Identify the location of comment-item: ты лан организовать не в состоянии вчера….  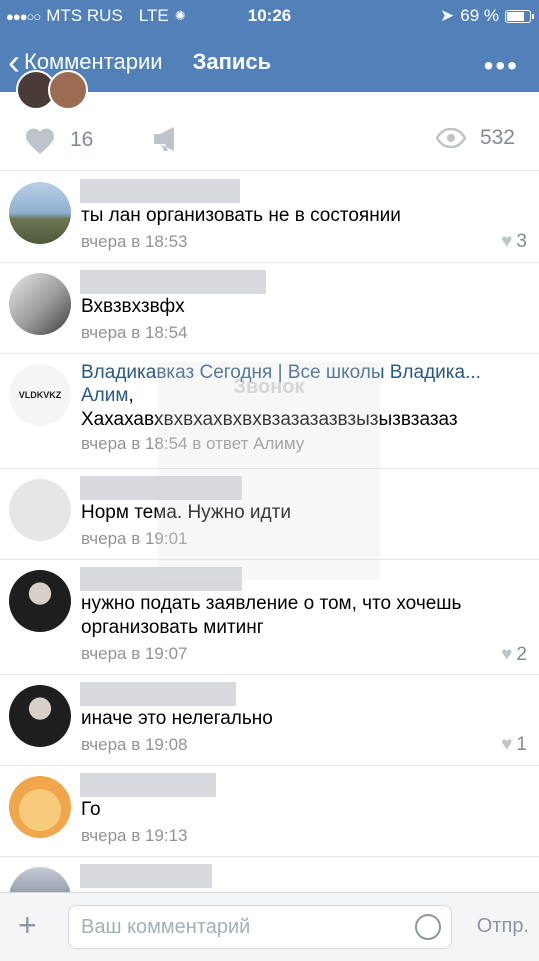
(269, 217).